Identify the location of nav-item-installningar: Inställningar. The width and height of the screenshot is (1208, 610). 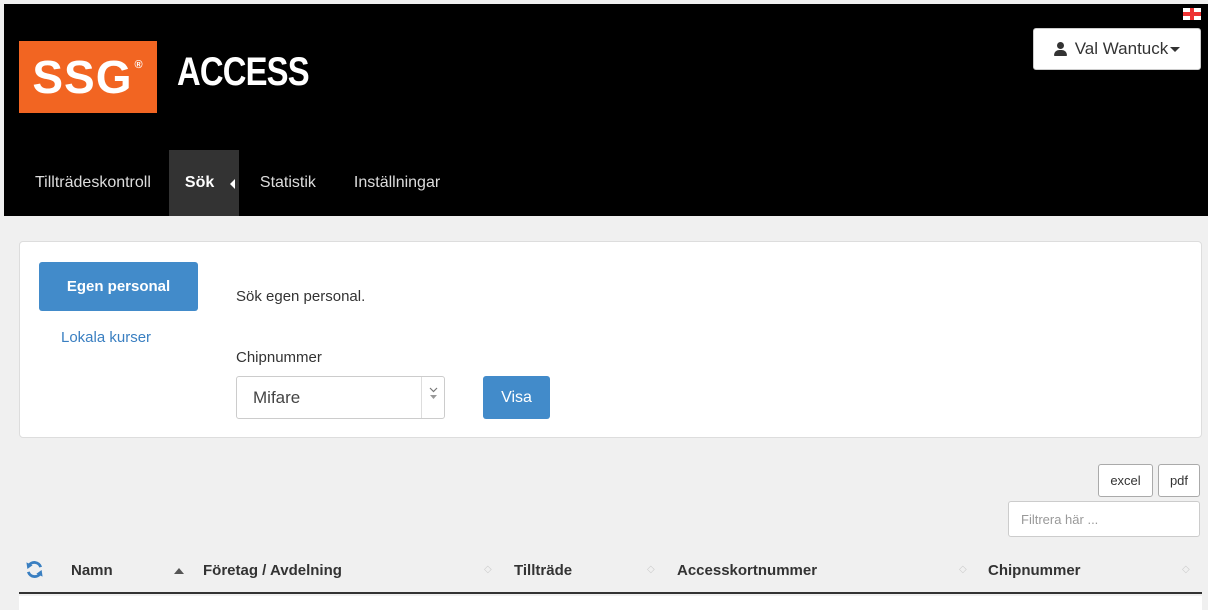
(392, 183).